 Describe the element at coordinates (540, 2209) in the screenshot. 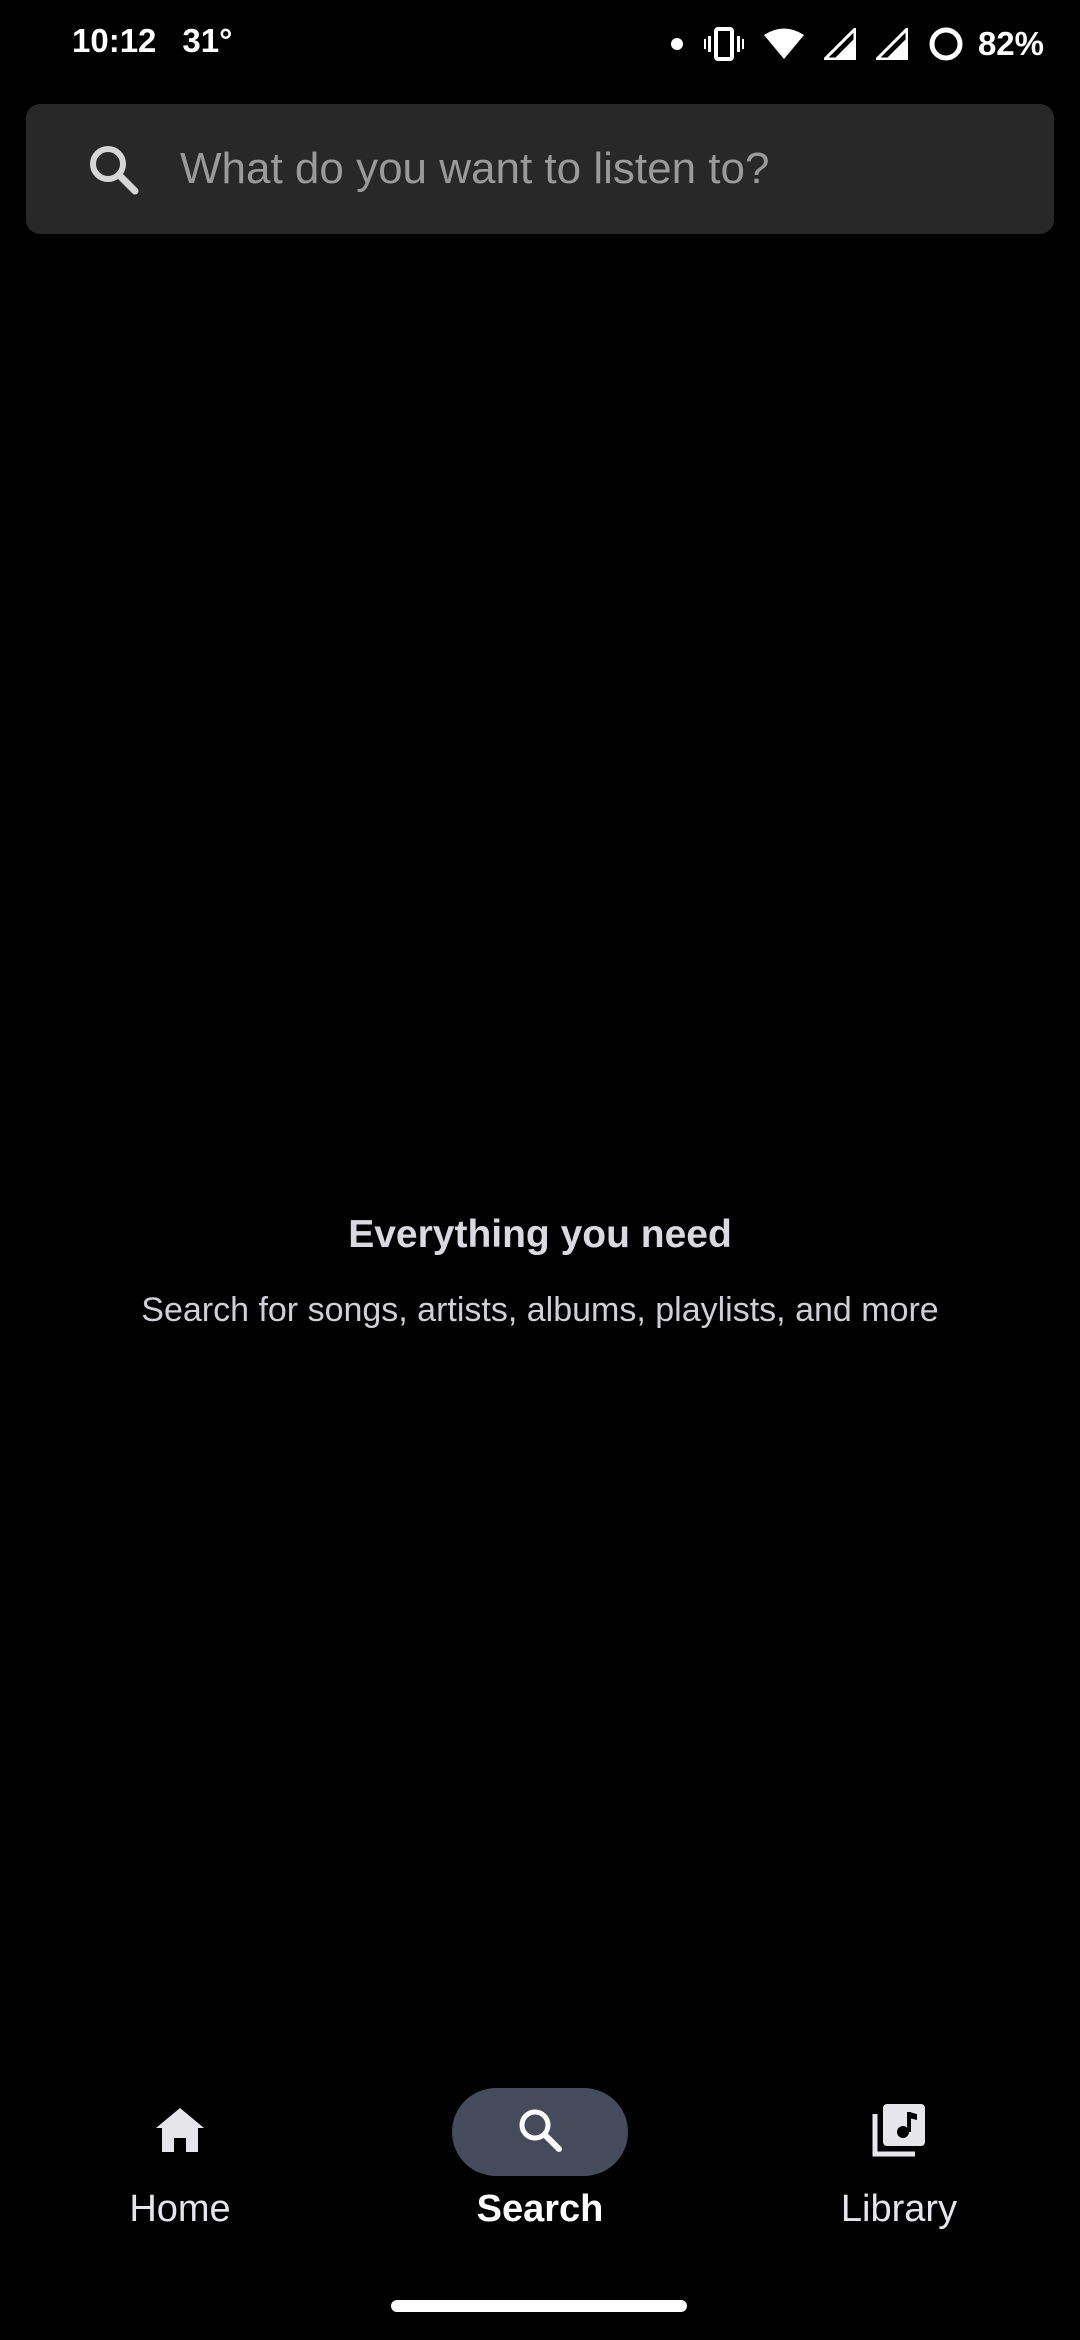

I see `nav-label-search: Search` at that location.